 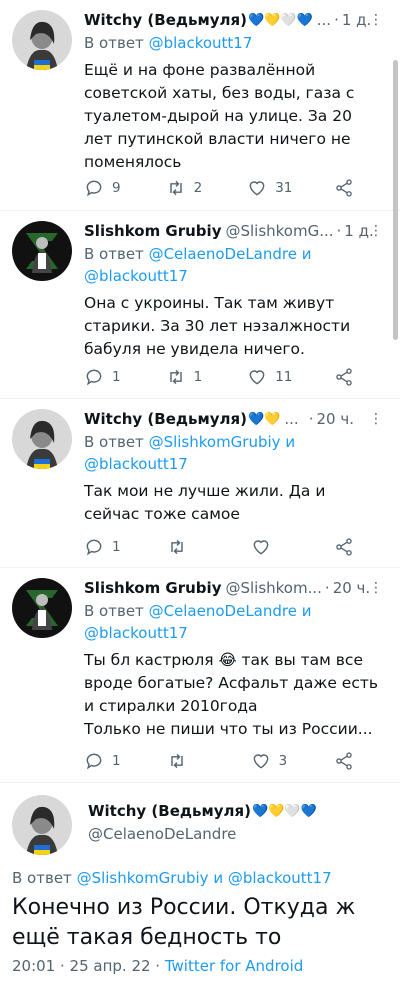 What do you see at coordinates (219, 547) in the screenshot?
I see `tweet-actions: 1` at bounding box center [219, 547].